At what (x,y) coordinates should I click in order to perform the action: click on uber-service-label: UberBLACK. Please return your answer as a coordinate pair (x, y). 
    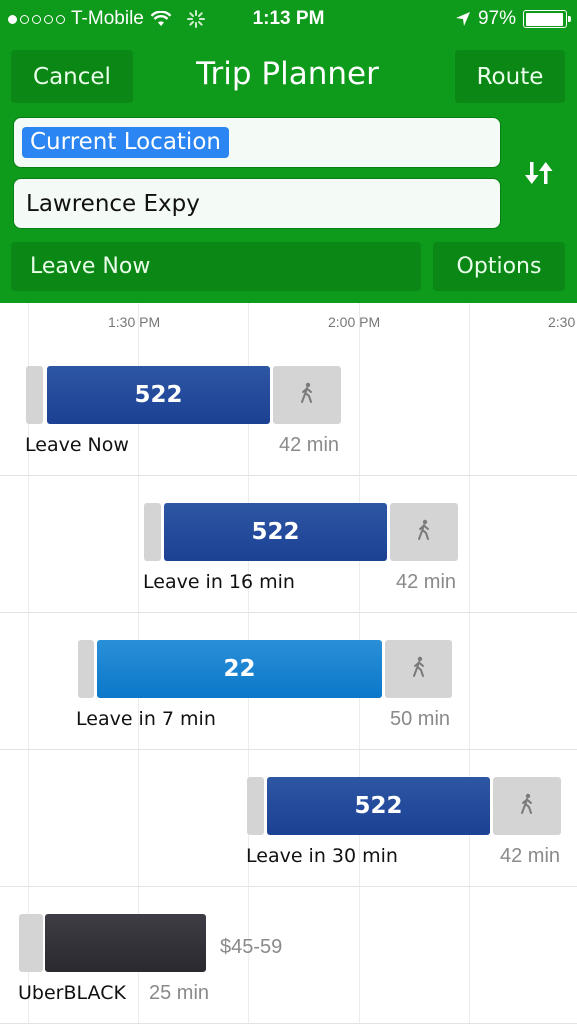
    Looking at the image, I should click on (72, 993).